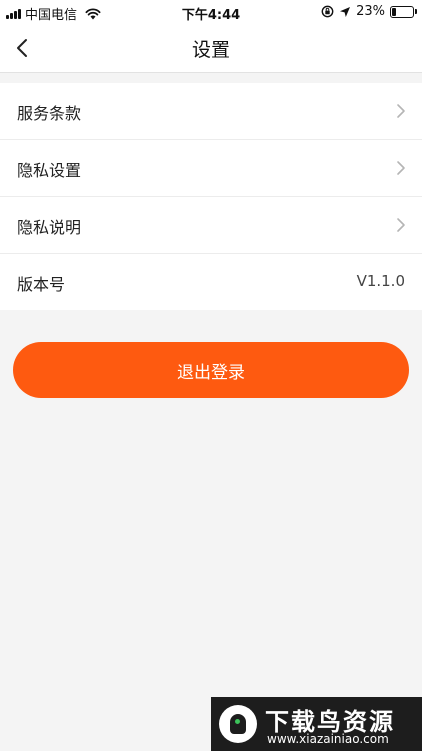  Describe the element at coordinates (211, 12) in the screenshot. I see `status-bar: 中国电信 下午4:44 23%` at that location.